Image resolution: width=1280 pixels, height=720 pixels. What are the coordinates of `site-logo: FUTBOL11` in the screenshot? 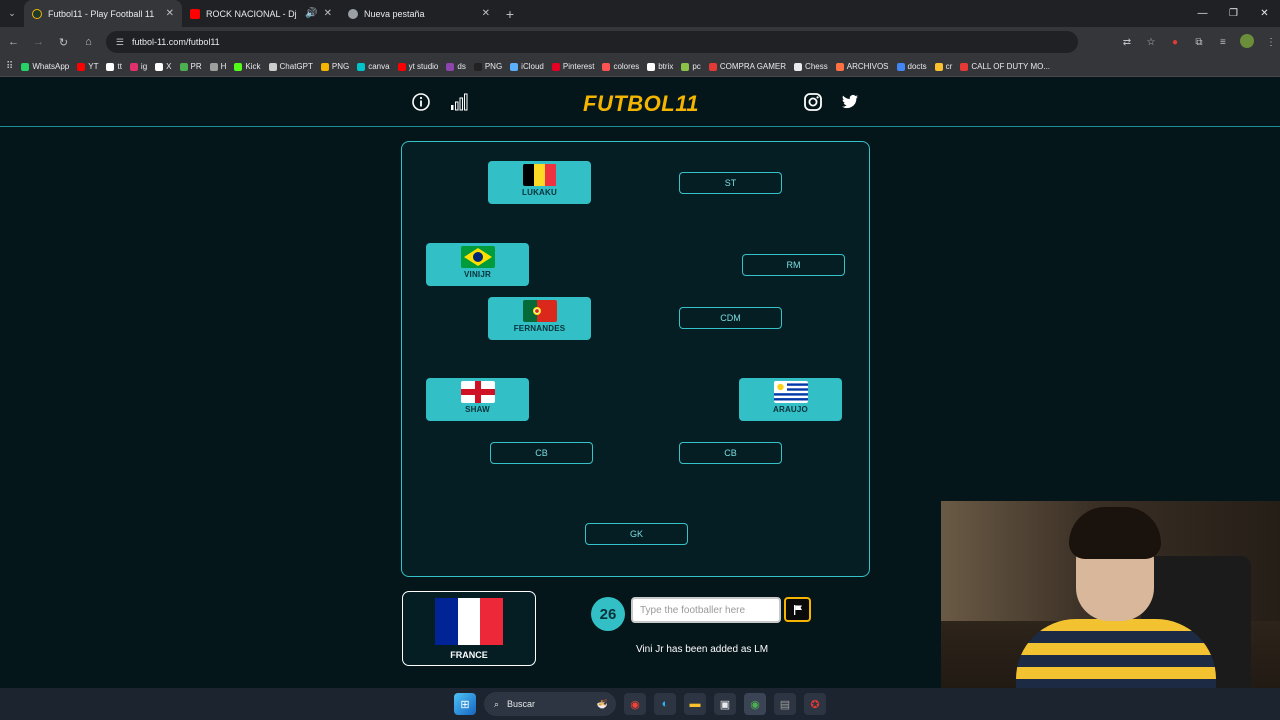 It's located at (641, 104).